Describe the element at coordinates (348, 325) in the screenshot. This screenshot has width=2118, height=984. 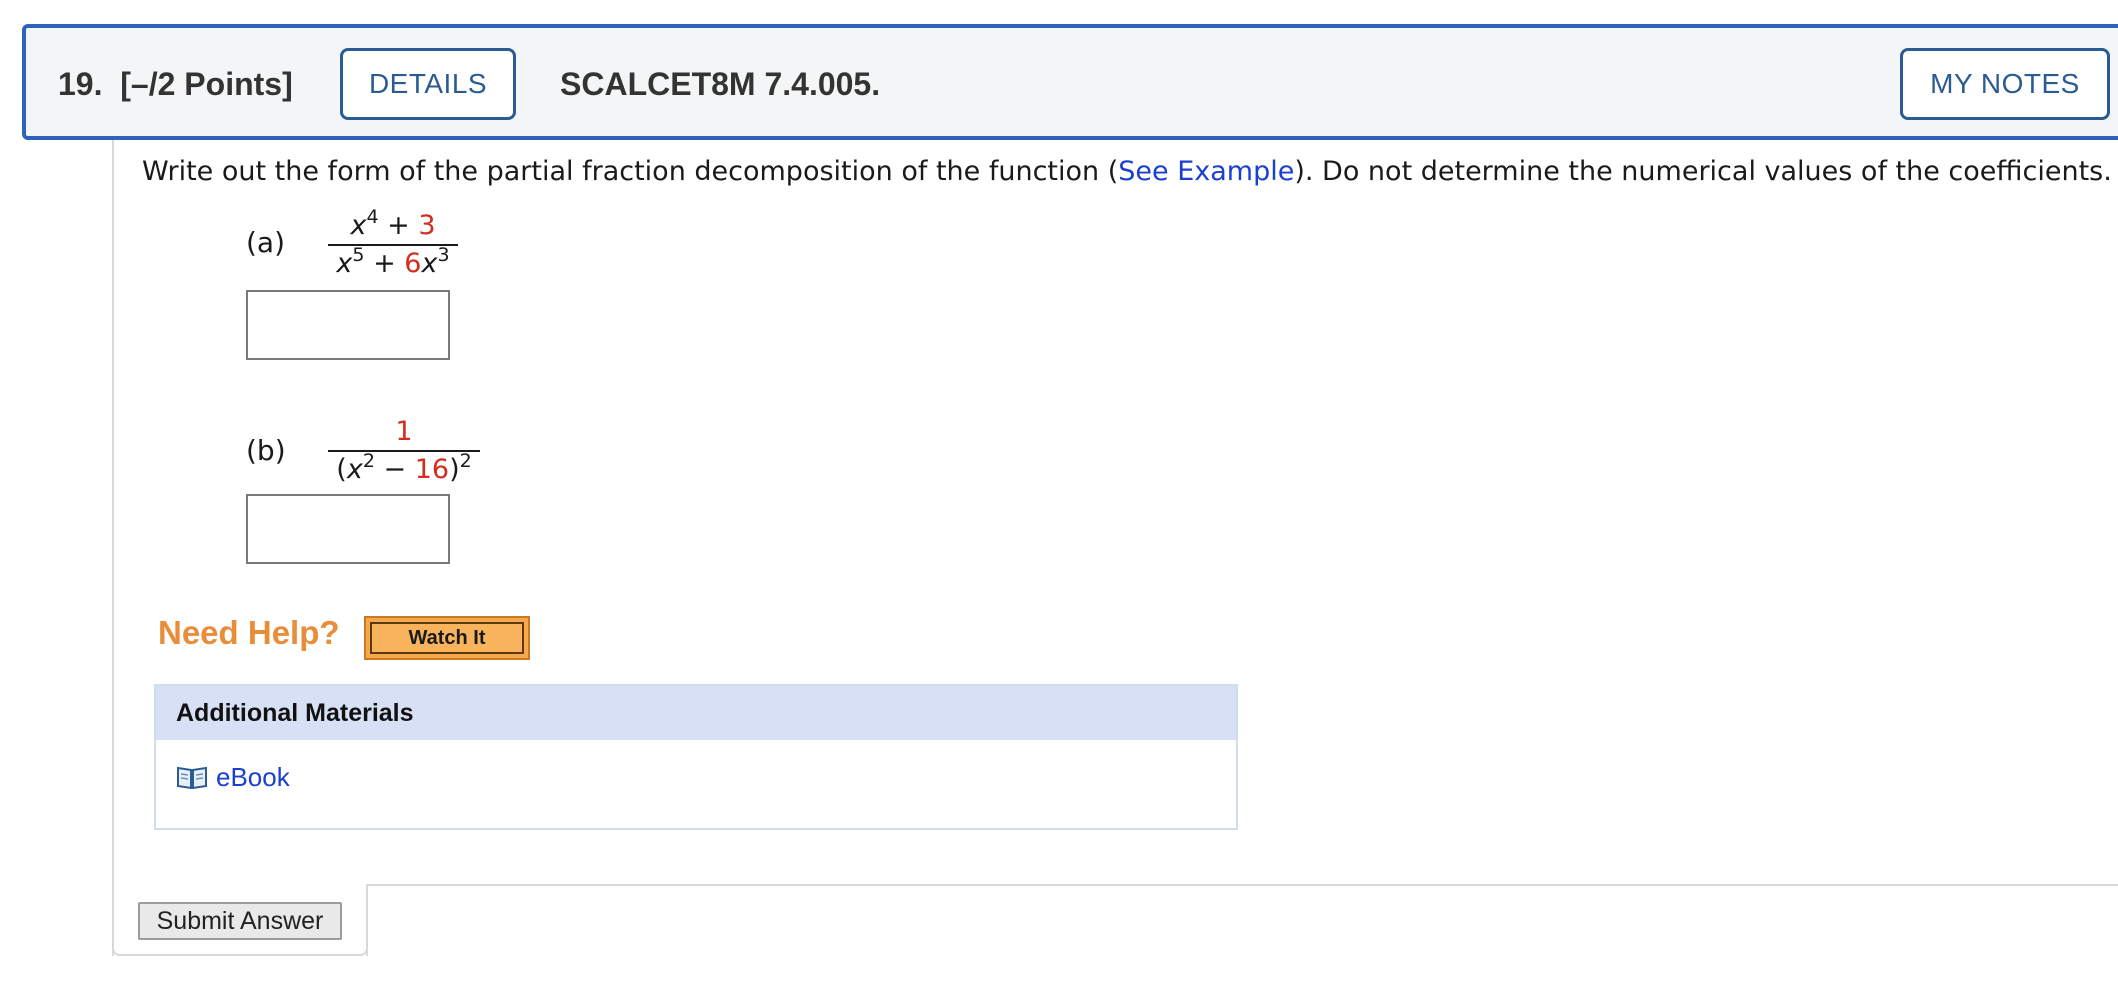
I see `part-a-answer-input` at that location.